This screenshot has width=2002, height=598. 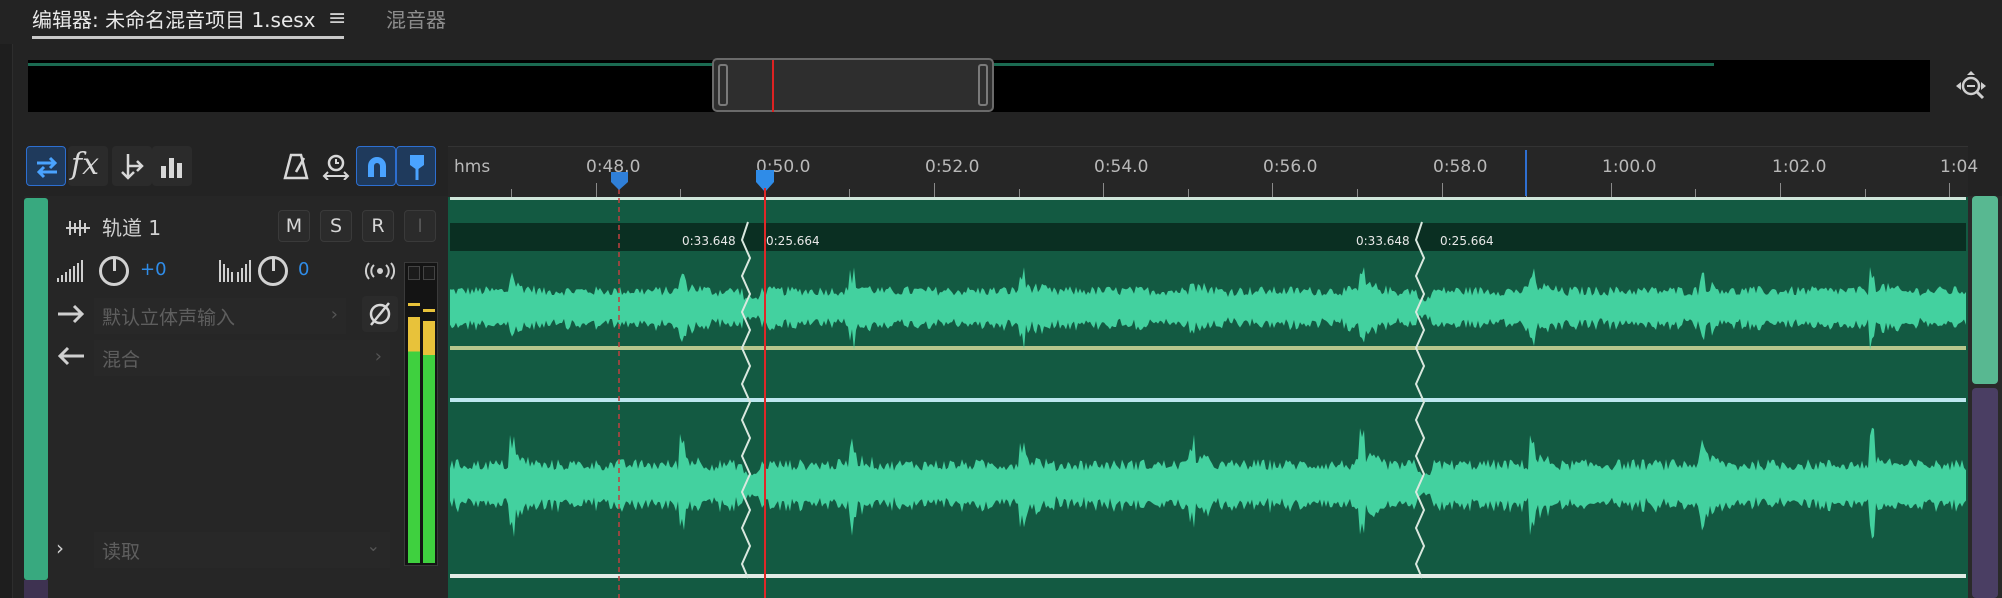 What do you see at coordinates (1985, 290) in the screenshot?
I see `scrollbar-thumb-track1` at bounding box center [1985, 290].